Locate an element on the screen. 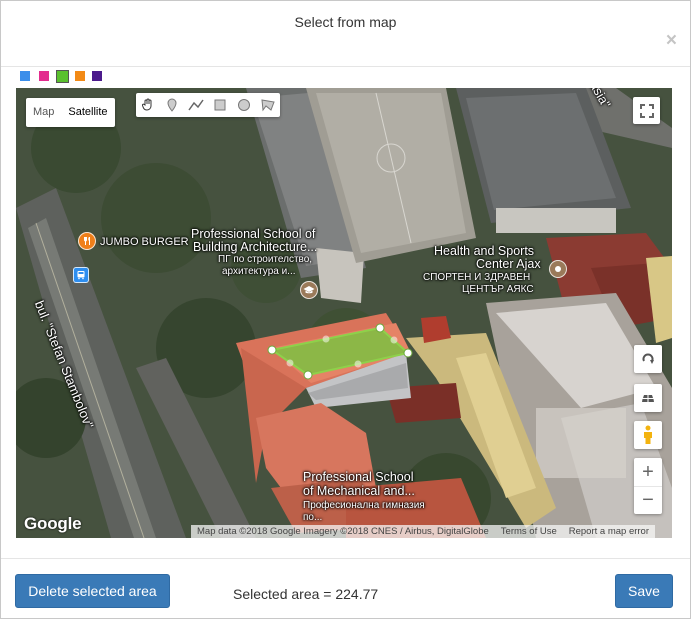 The width and height of the screenshot is (691, 619). fullscreen-icon is located at coordinates (646, 110).